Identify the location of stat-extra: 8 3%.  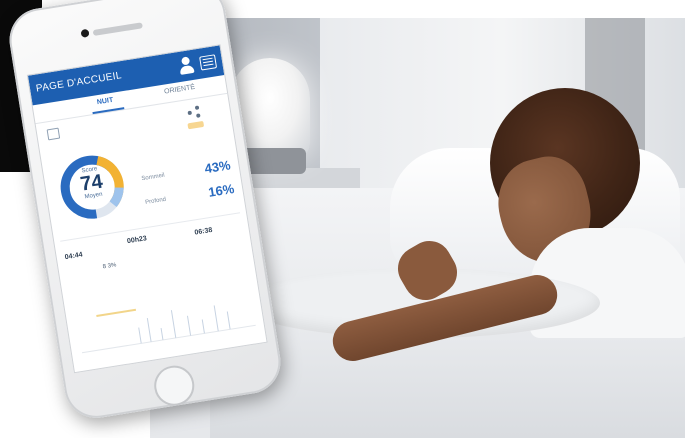
(109, 266).